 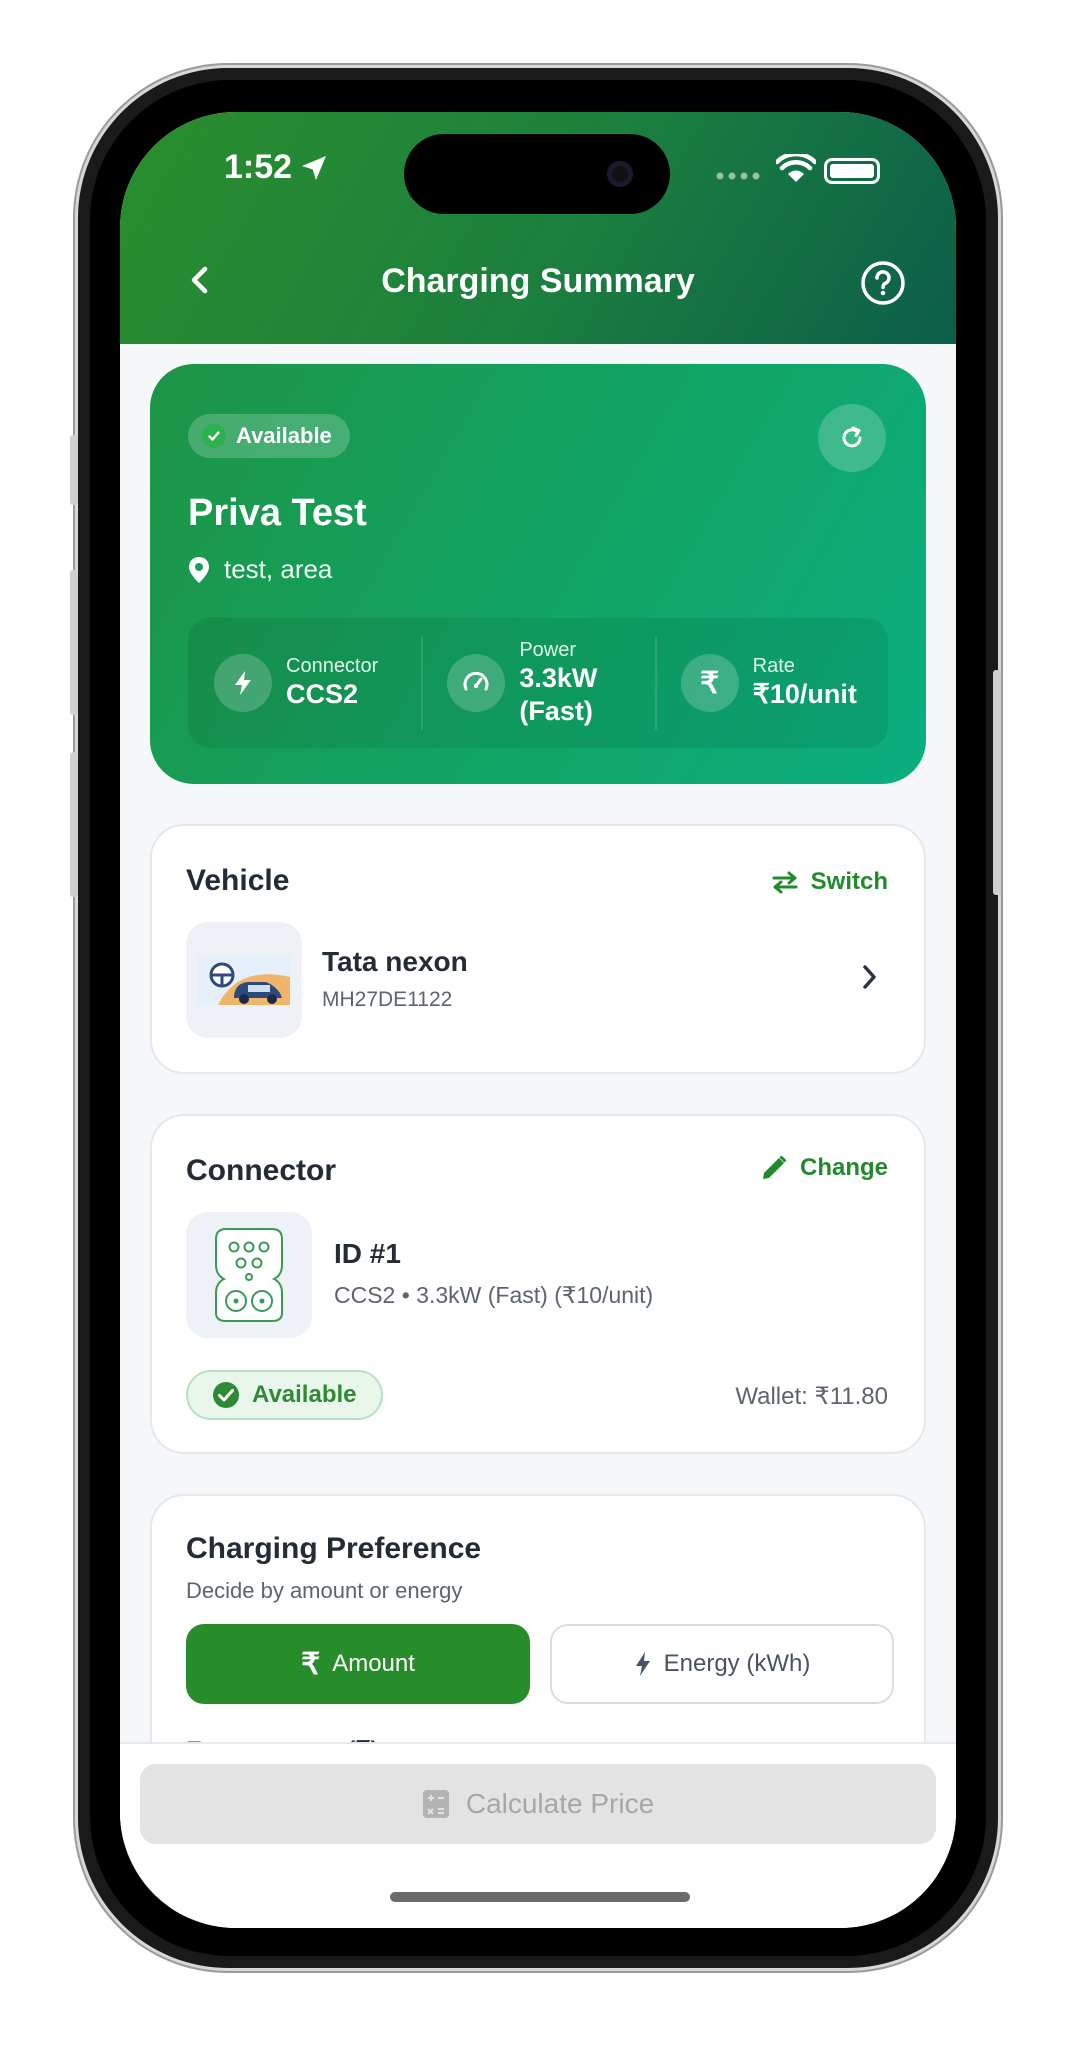 What do you see at coordinates (785, 882) in the screenshot?
I see `swap-icon` at bounding box center [785, 882].